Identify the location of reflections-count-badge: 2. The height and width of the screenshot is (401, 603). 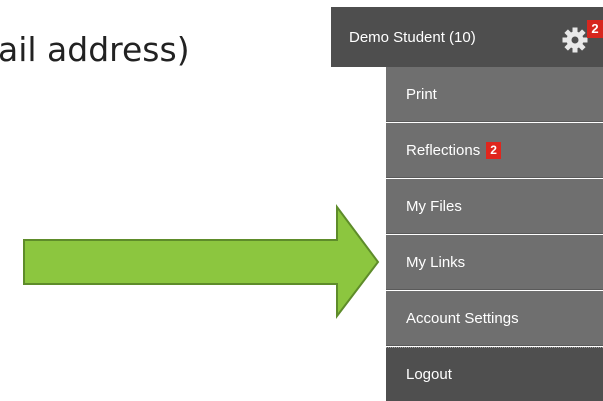
(493, 150).